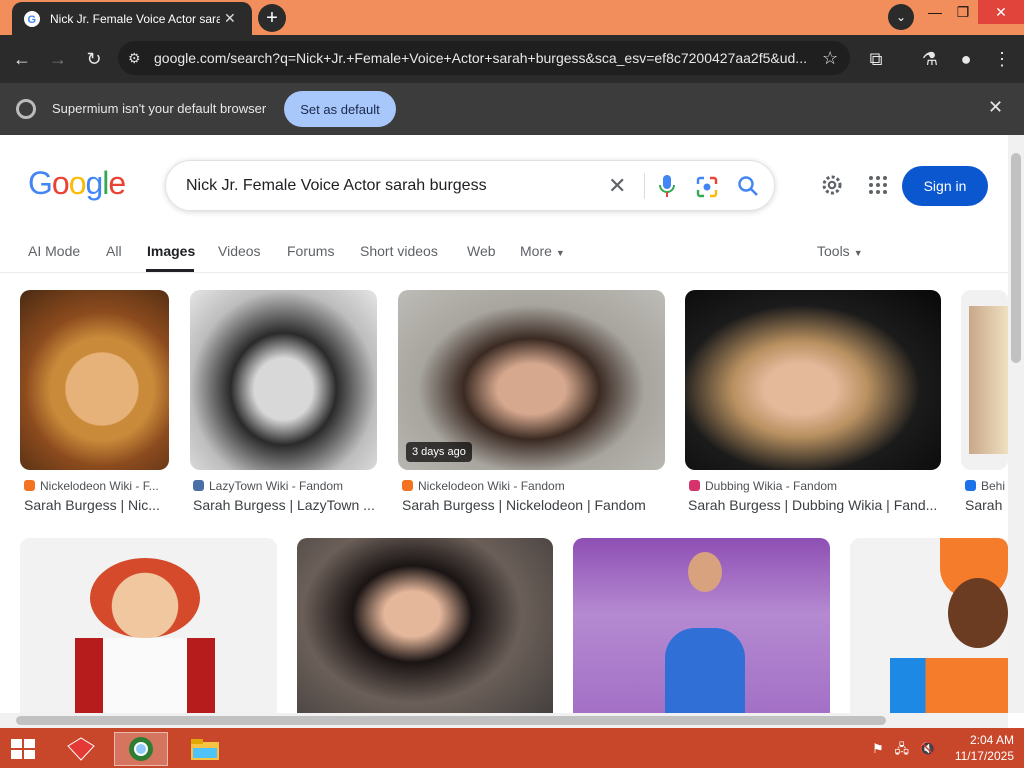 This screenshot has height=768, width=1024. Describe the element at coordinates (986, 486) in the screenshot. I see `result-source: Behi` at that location.